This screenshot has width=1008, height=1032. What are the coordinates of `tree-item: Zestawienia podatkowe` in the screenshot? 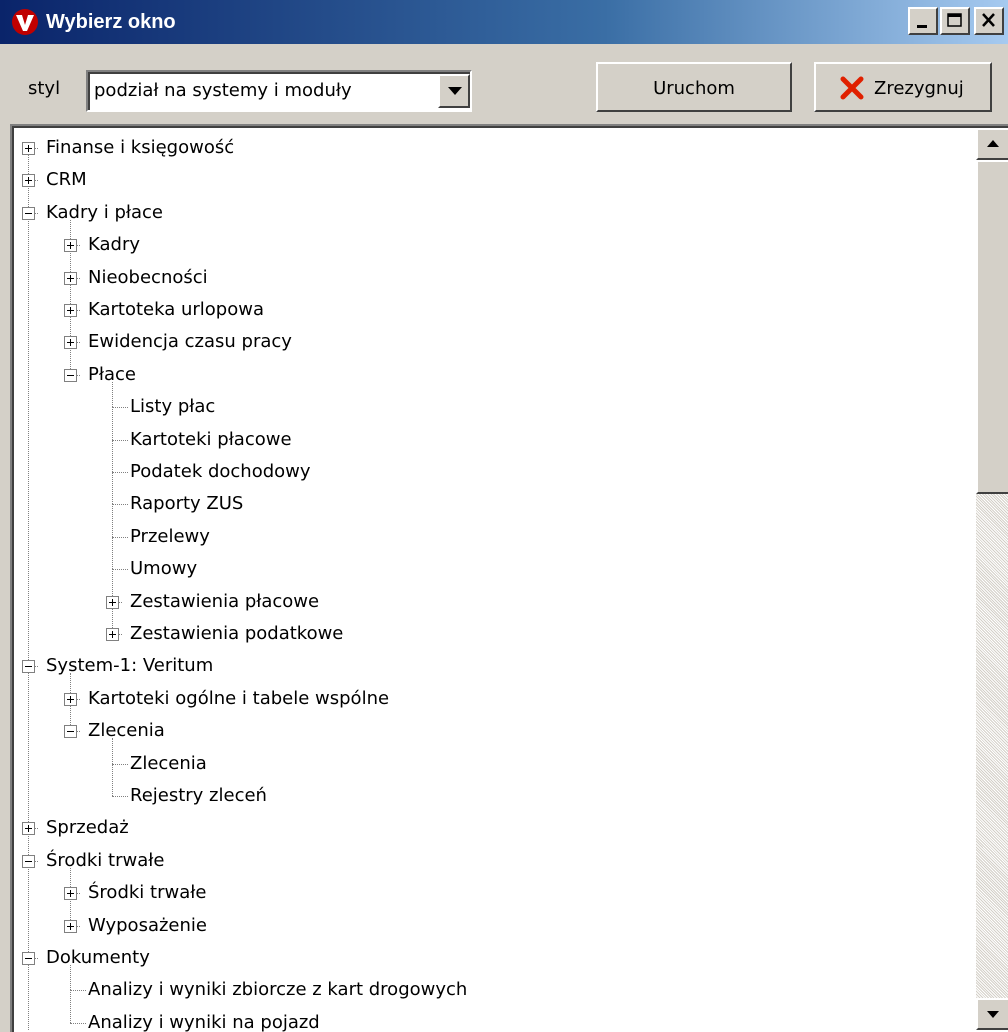 It's located at (236, 634).